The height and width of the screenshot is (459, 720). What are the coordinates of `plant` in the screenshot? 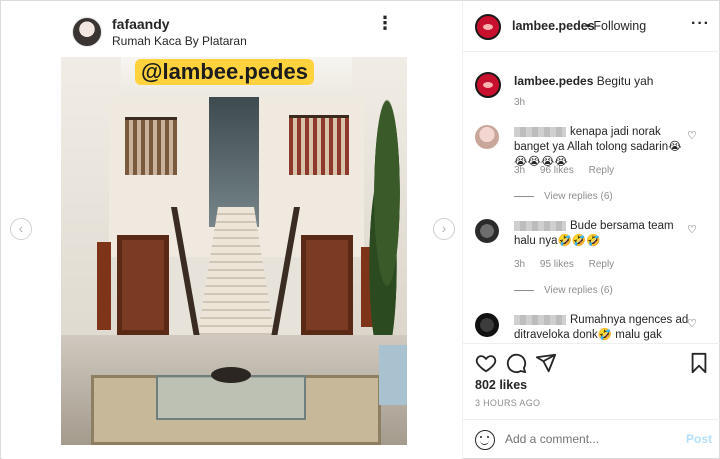 It's located at (387, 217).